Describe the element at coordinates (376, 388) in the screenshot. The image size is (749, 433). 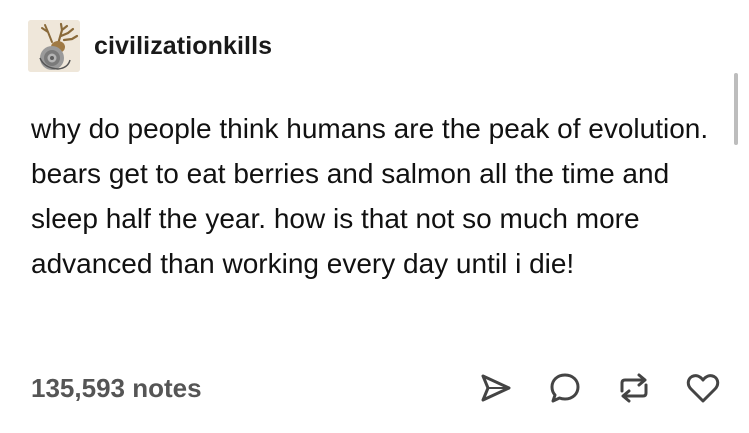
I see `post-footer: 135,593 notes` at that location.